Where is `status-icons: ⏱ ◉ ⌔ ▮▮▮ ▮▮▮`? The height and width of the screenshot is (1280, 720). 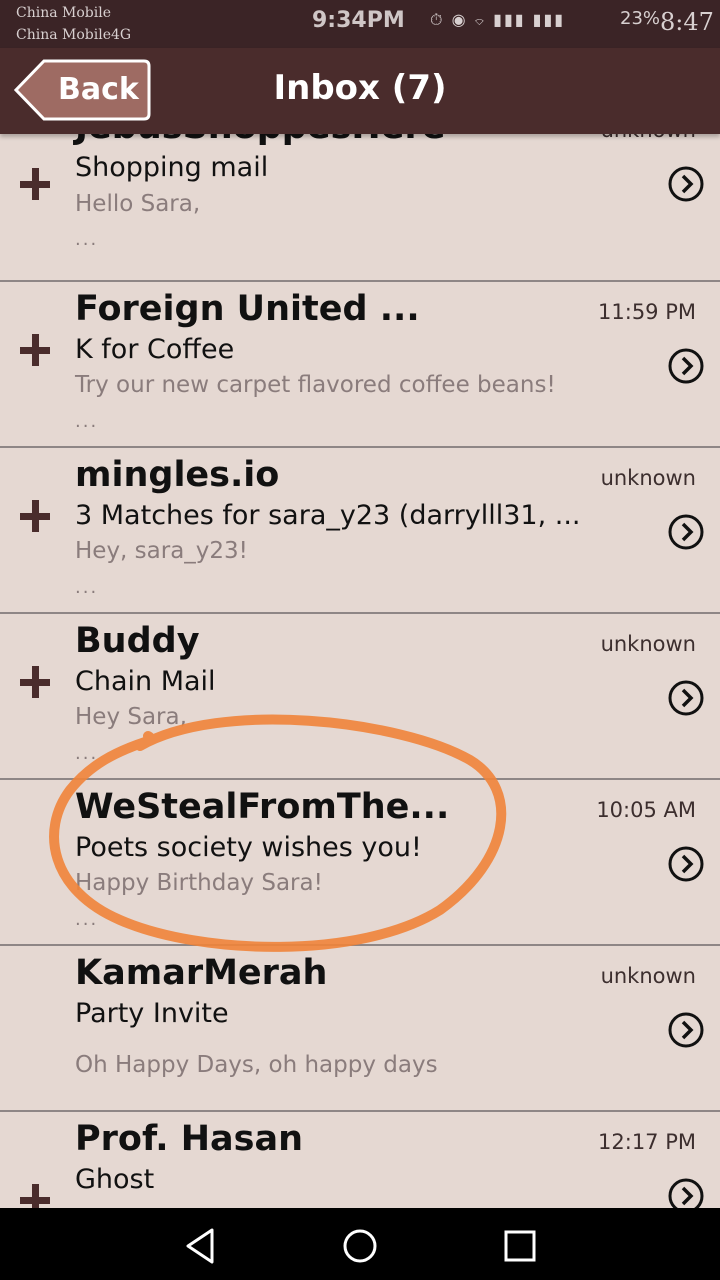
status-icons: ⏱ ◉ ⌔ ▮▮▮ ▮▮▮ is located at coordinates (498, 19).